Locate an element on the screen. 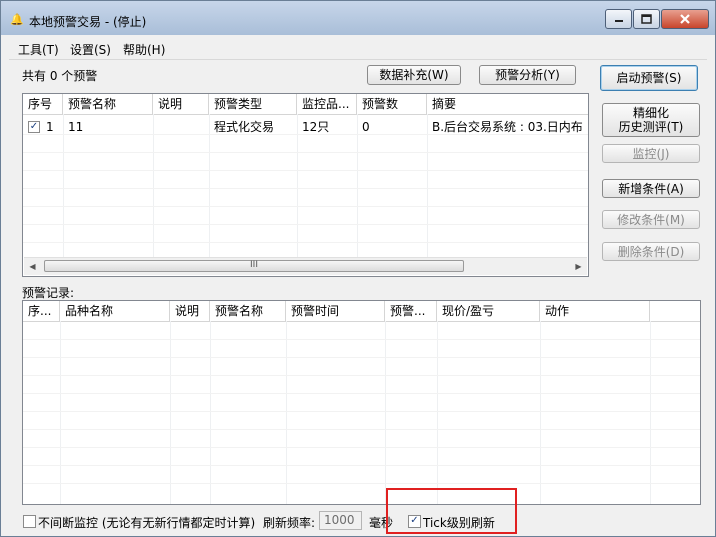 This screenshot has width=716, height=537. col-price-pnl: 现价/盈亏 is located at coordinates (488, 311).